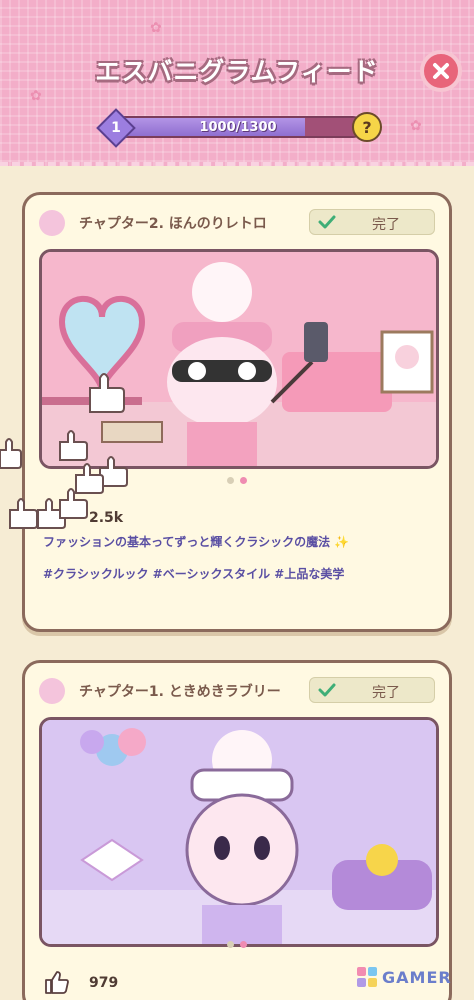 The image size is (474, 1000). What do you see at coordinates (173, 224) in the screenshot?
I see `chapter-title: チャプター2. ほんのりレトロ` at bounding box center [173, 224].